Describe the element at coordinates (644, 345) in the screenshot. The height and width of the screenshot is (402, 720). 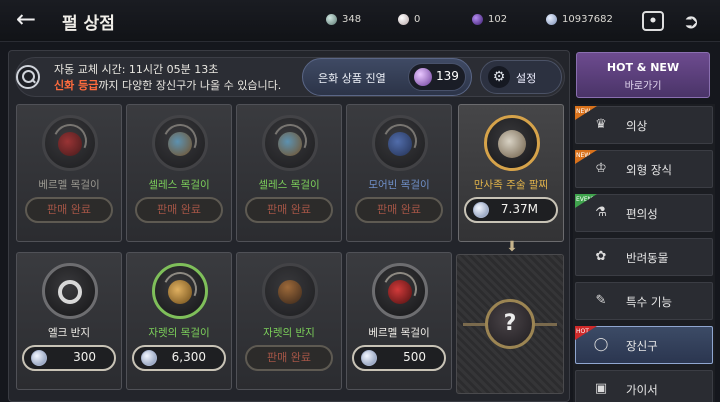
I see `sidebar-item-accessory: HOT ◯ 장신구` at that location.